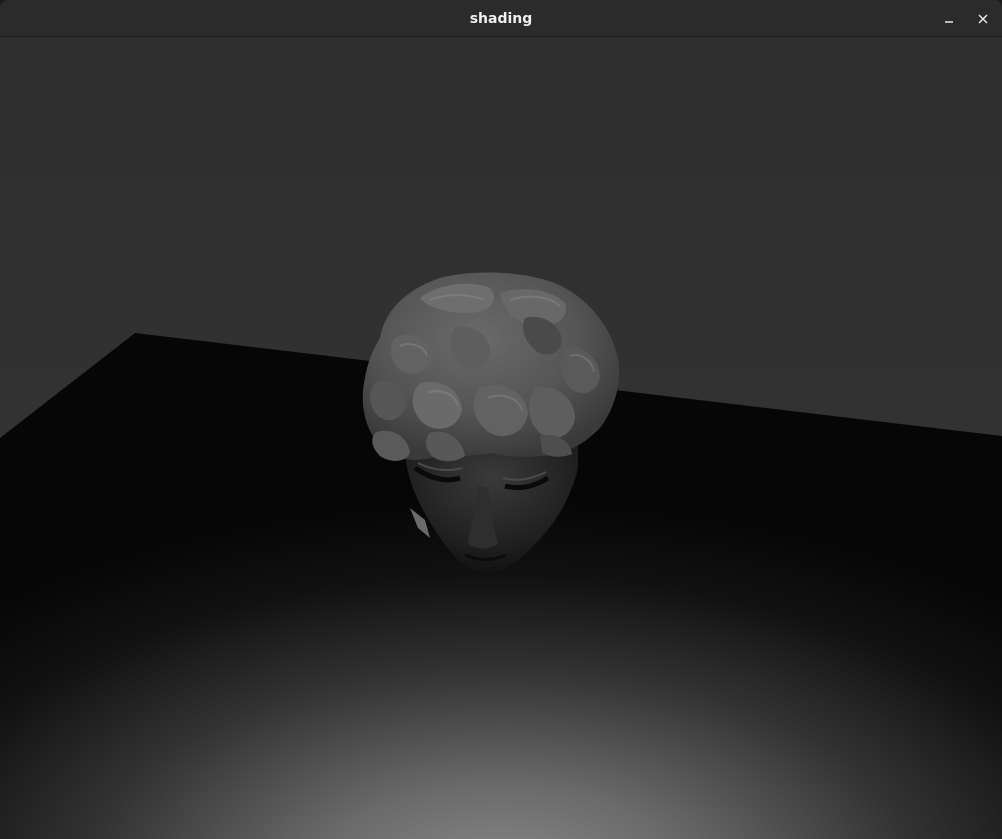 The width and height of the screenshot is (1002, 839). I want to click on window-title: shading, so click(501, 19).